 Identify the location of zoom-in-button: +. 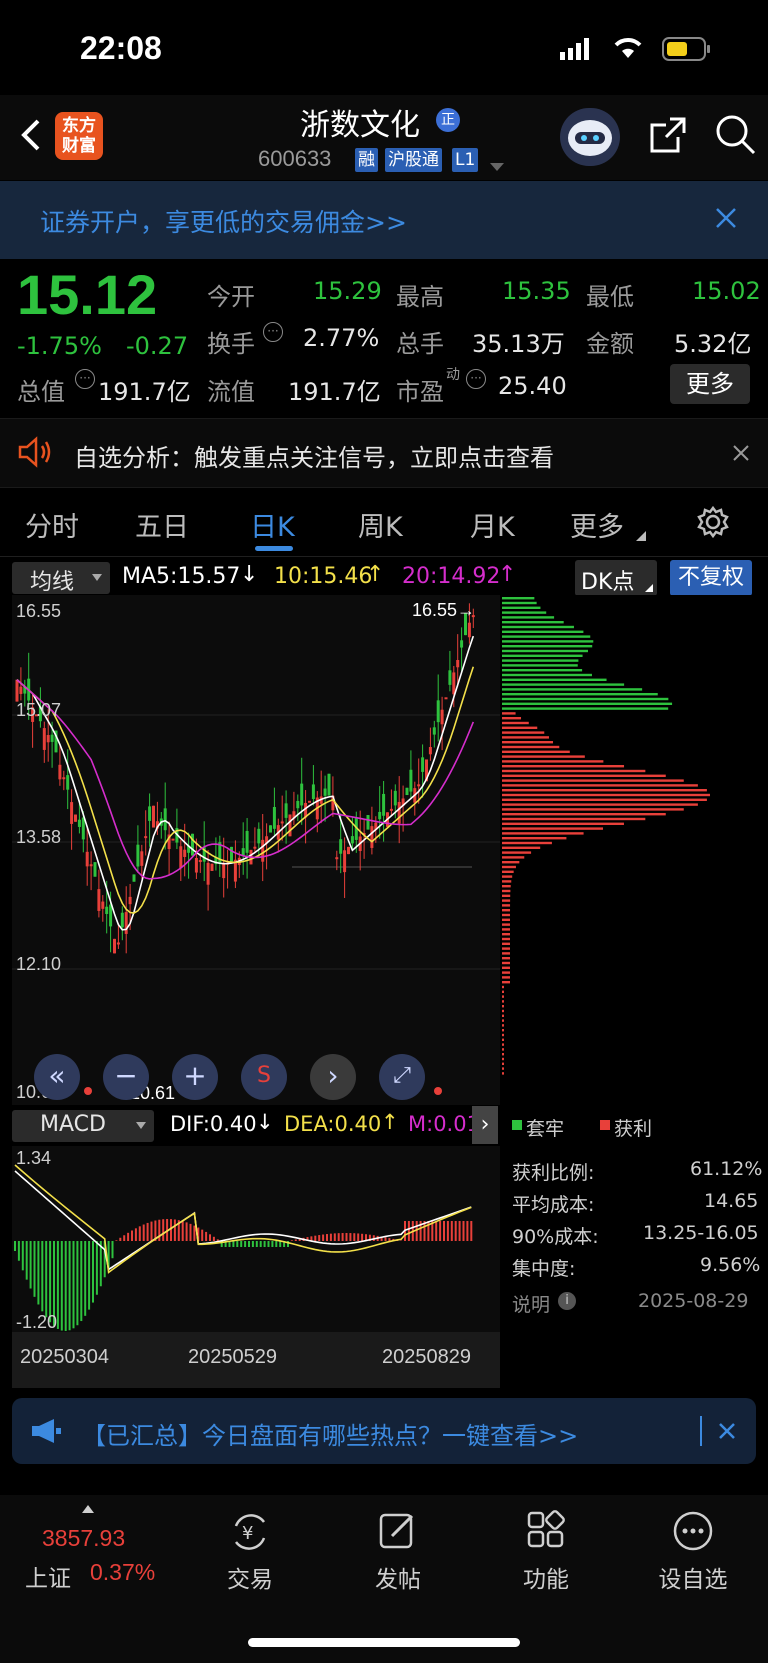
(195, 1077).